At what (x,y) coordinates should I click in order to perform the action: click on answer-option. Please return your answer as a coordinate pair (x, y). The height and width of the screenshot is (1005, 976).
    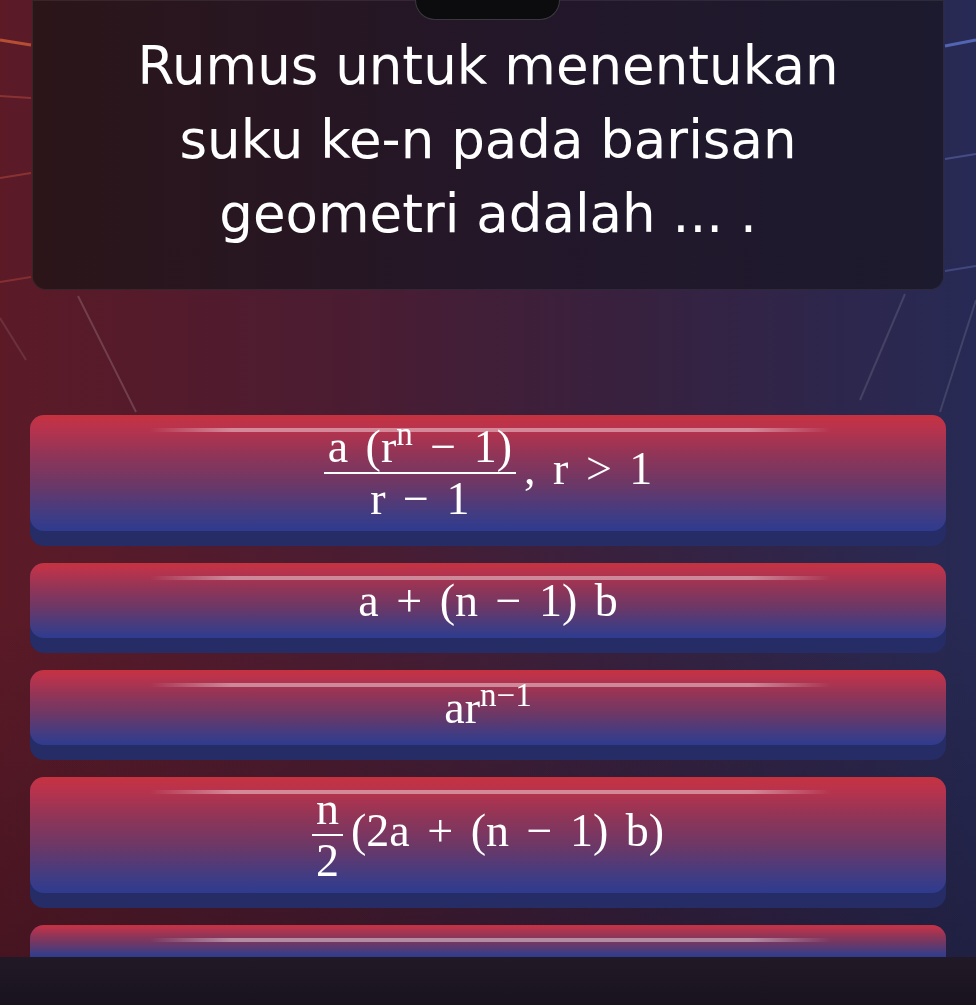
    Looking at the image, I should click on (488, 941).